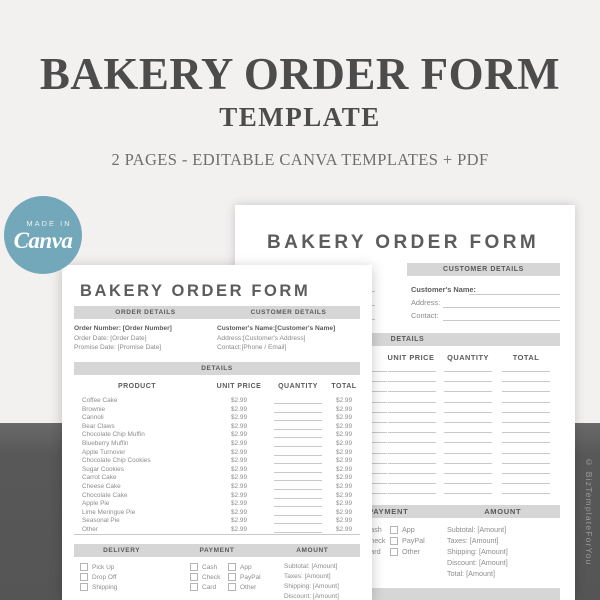 The height and width of the screenshot is (600, 600). Describe the element at coordinates (98, 577) in the screenshot. I see `delivery-option: Drop Off` at that location.